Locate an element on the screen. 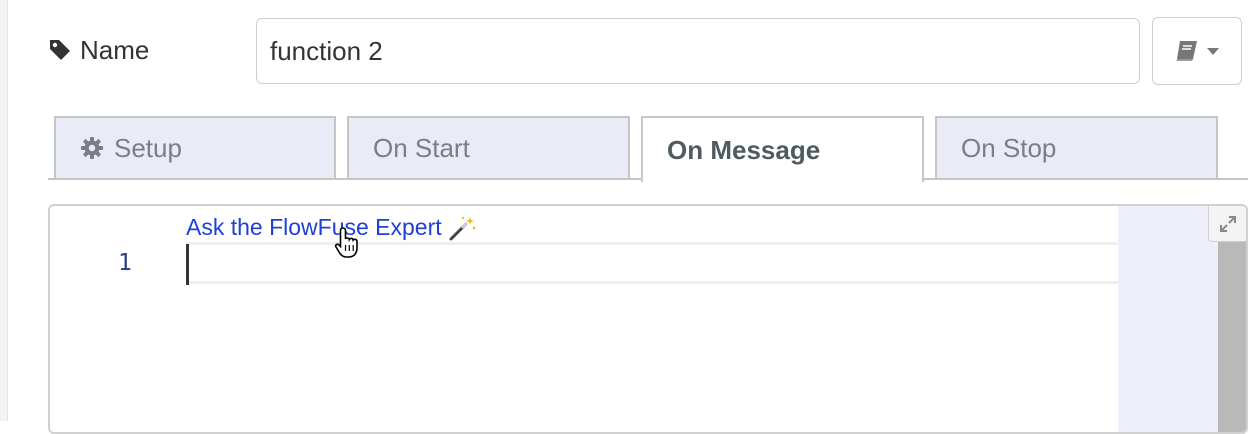 This screenshot has height=434, width=1248. tab-setup: Setup is located at coordinates (195, 147).